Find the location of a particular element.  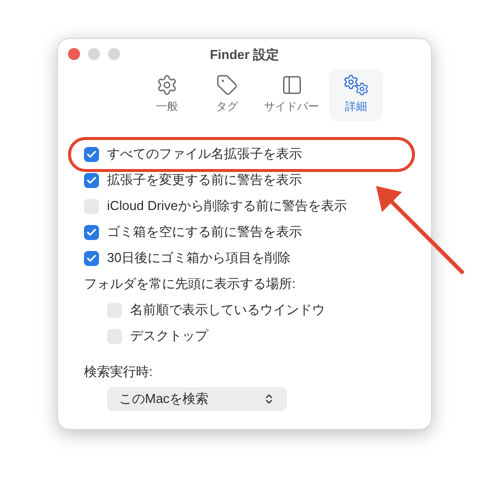

chevron-icon is located at coordinates (269, 399).